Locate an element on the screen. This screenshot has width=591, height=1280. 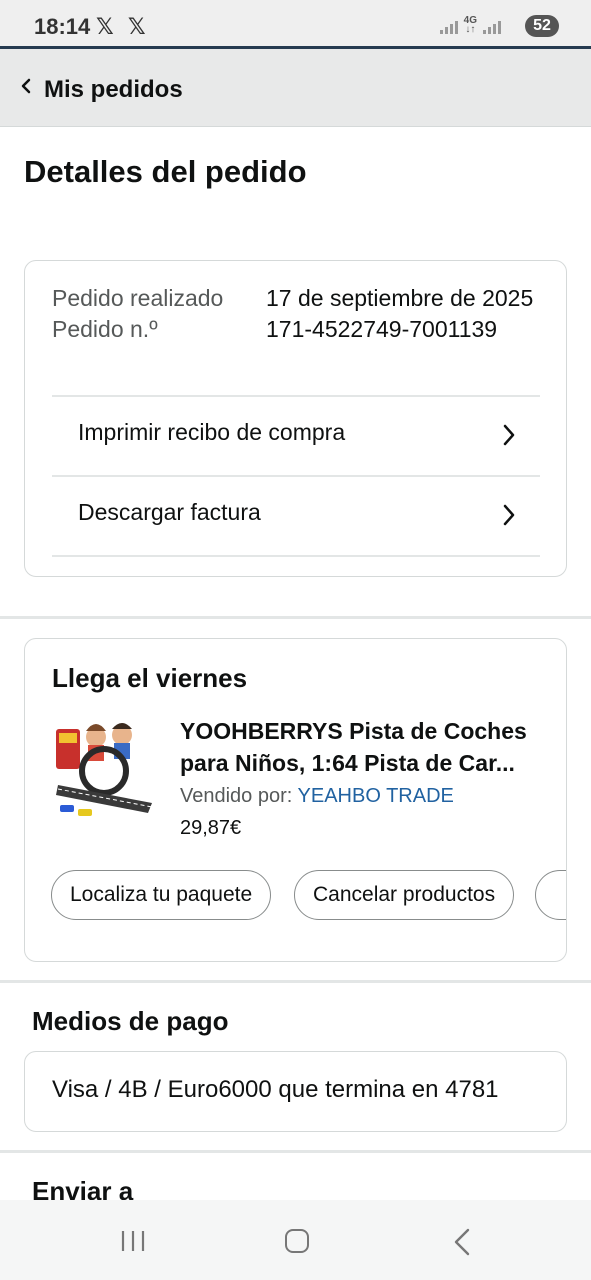
print-receipt-row: Imprimir recibo de compra is located at coordinates (295, 435).